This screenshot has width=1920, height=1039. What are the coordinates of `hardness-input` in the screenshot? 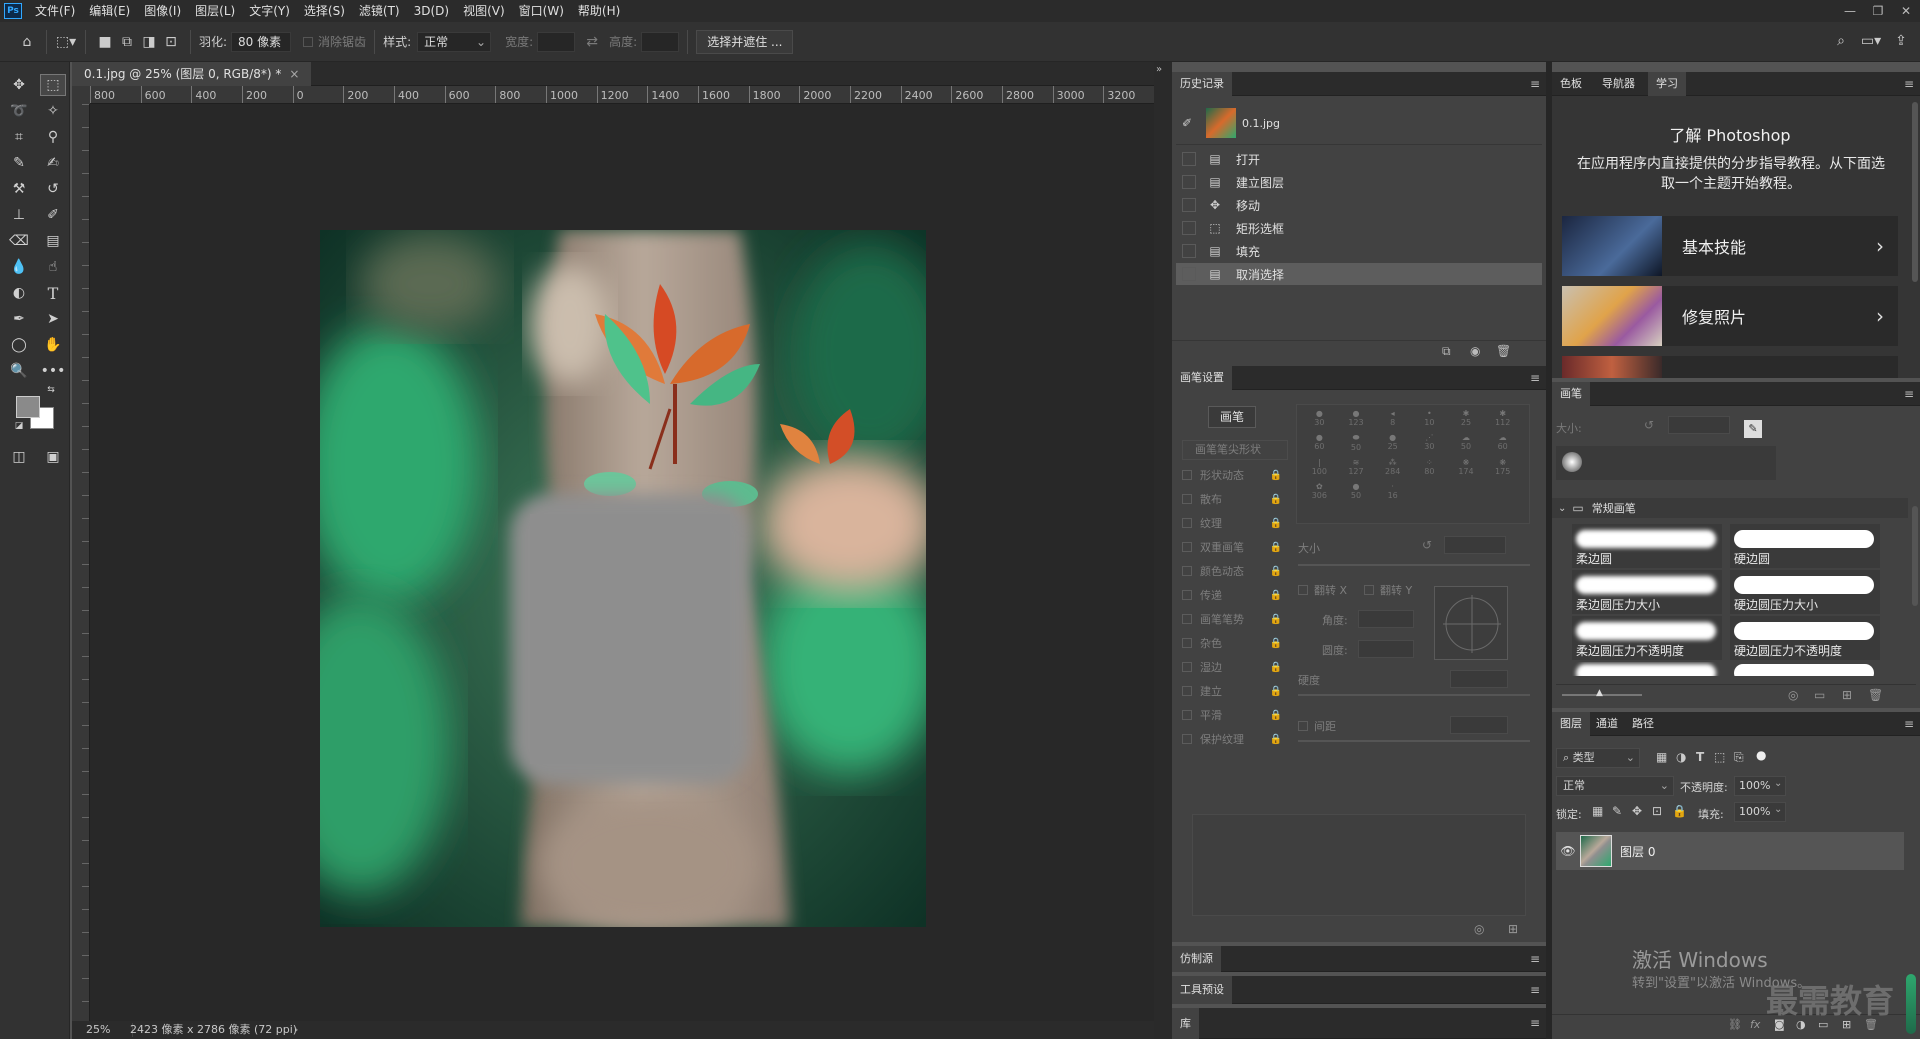 It's located at (1479, 679).